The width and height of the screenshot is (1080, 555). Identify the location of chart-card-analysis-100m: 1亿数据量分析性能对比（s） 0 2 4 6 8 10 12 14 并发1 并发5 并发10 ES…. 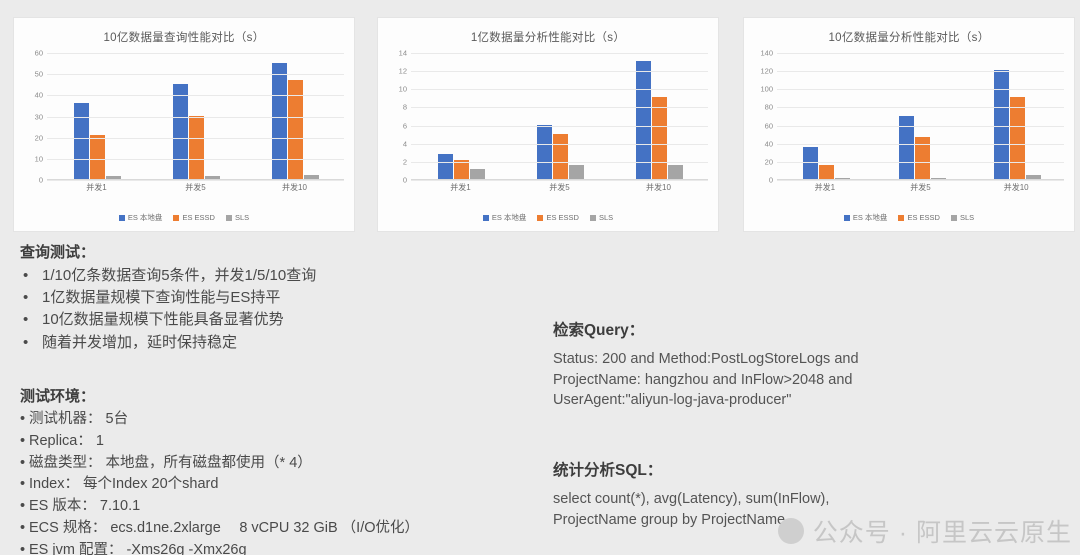
(548, 124).